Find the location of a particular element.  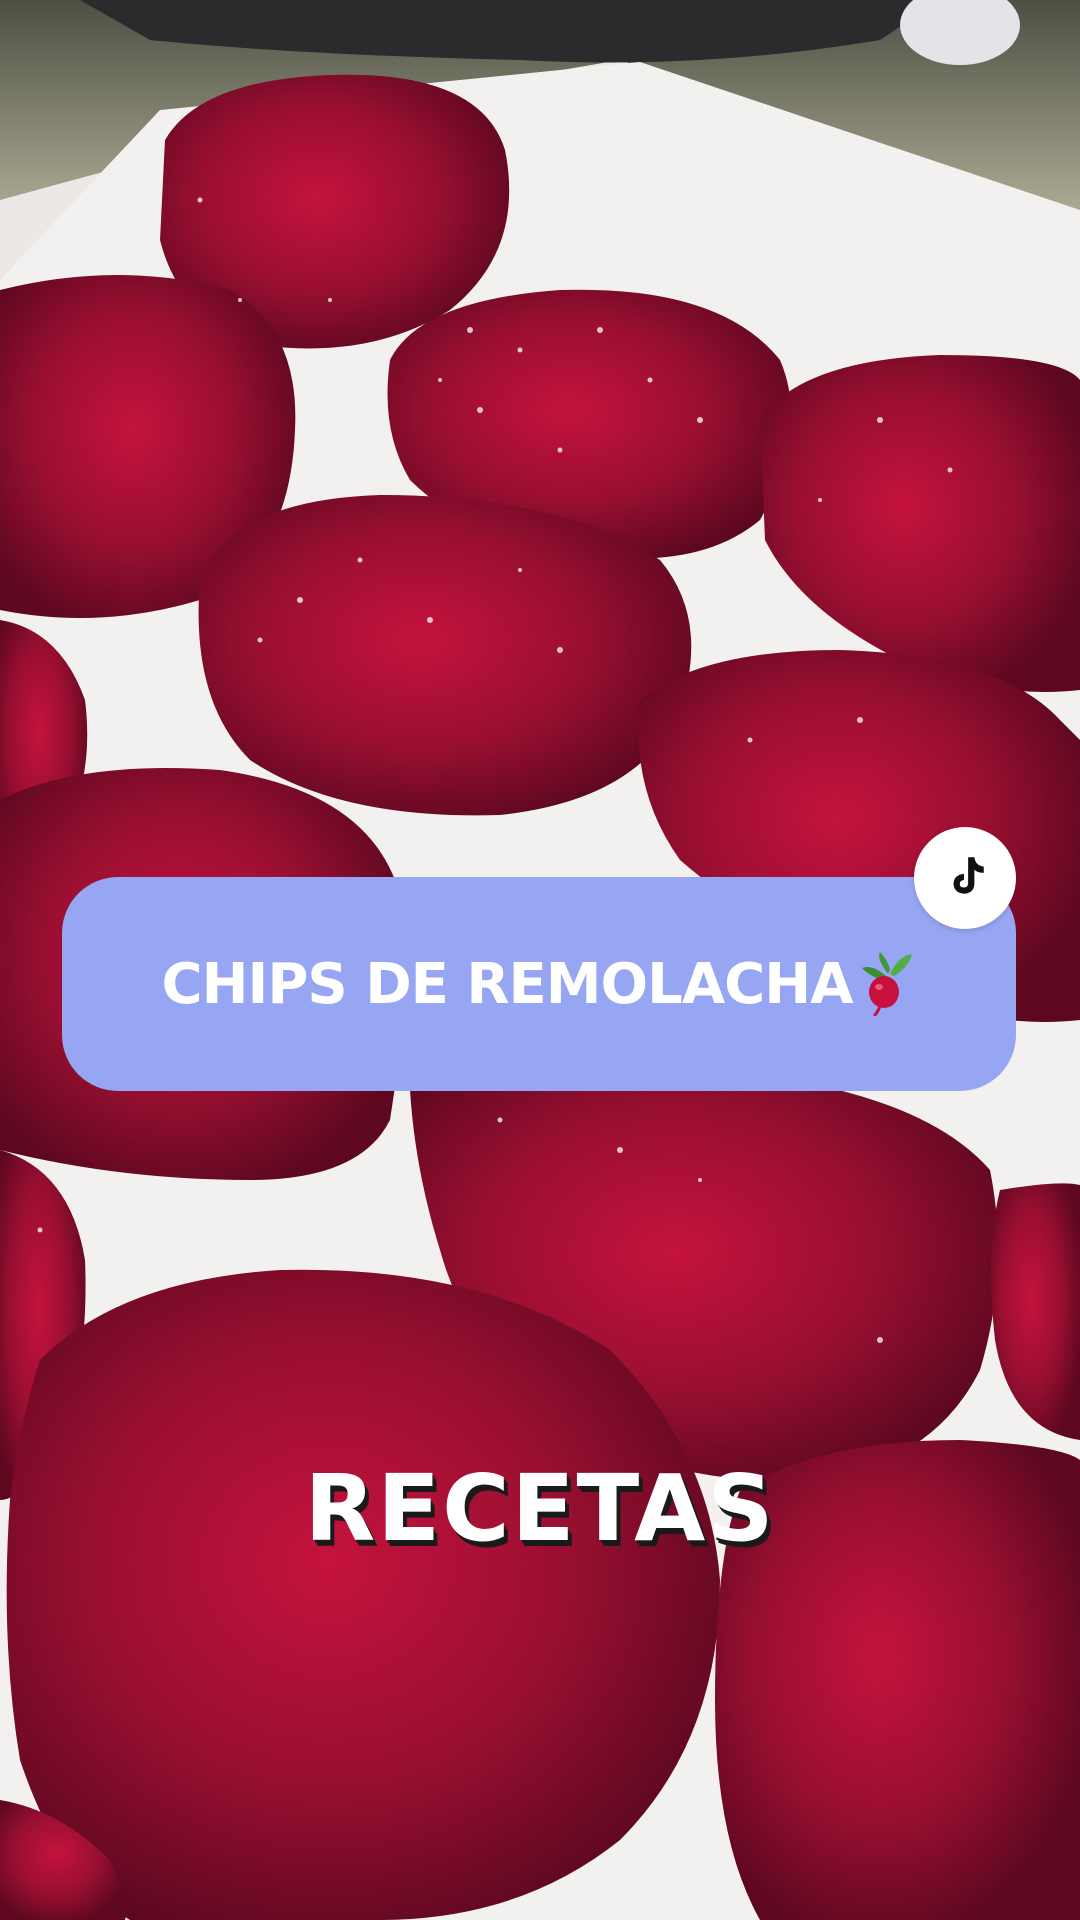

radish-icon is located at coordinates (887, 985).